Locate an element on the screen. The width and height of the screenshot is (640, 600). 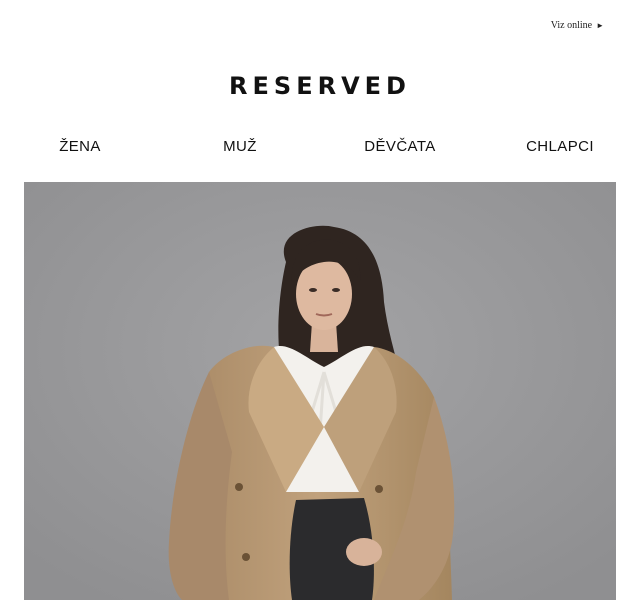
nav-item-zena: ŽENA is located at coordinates (80, 146).